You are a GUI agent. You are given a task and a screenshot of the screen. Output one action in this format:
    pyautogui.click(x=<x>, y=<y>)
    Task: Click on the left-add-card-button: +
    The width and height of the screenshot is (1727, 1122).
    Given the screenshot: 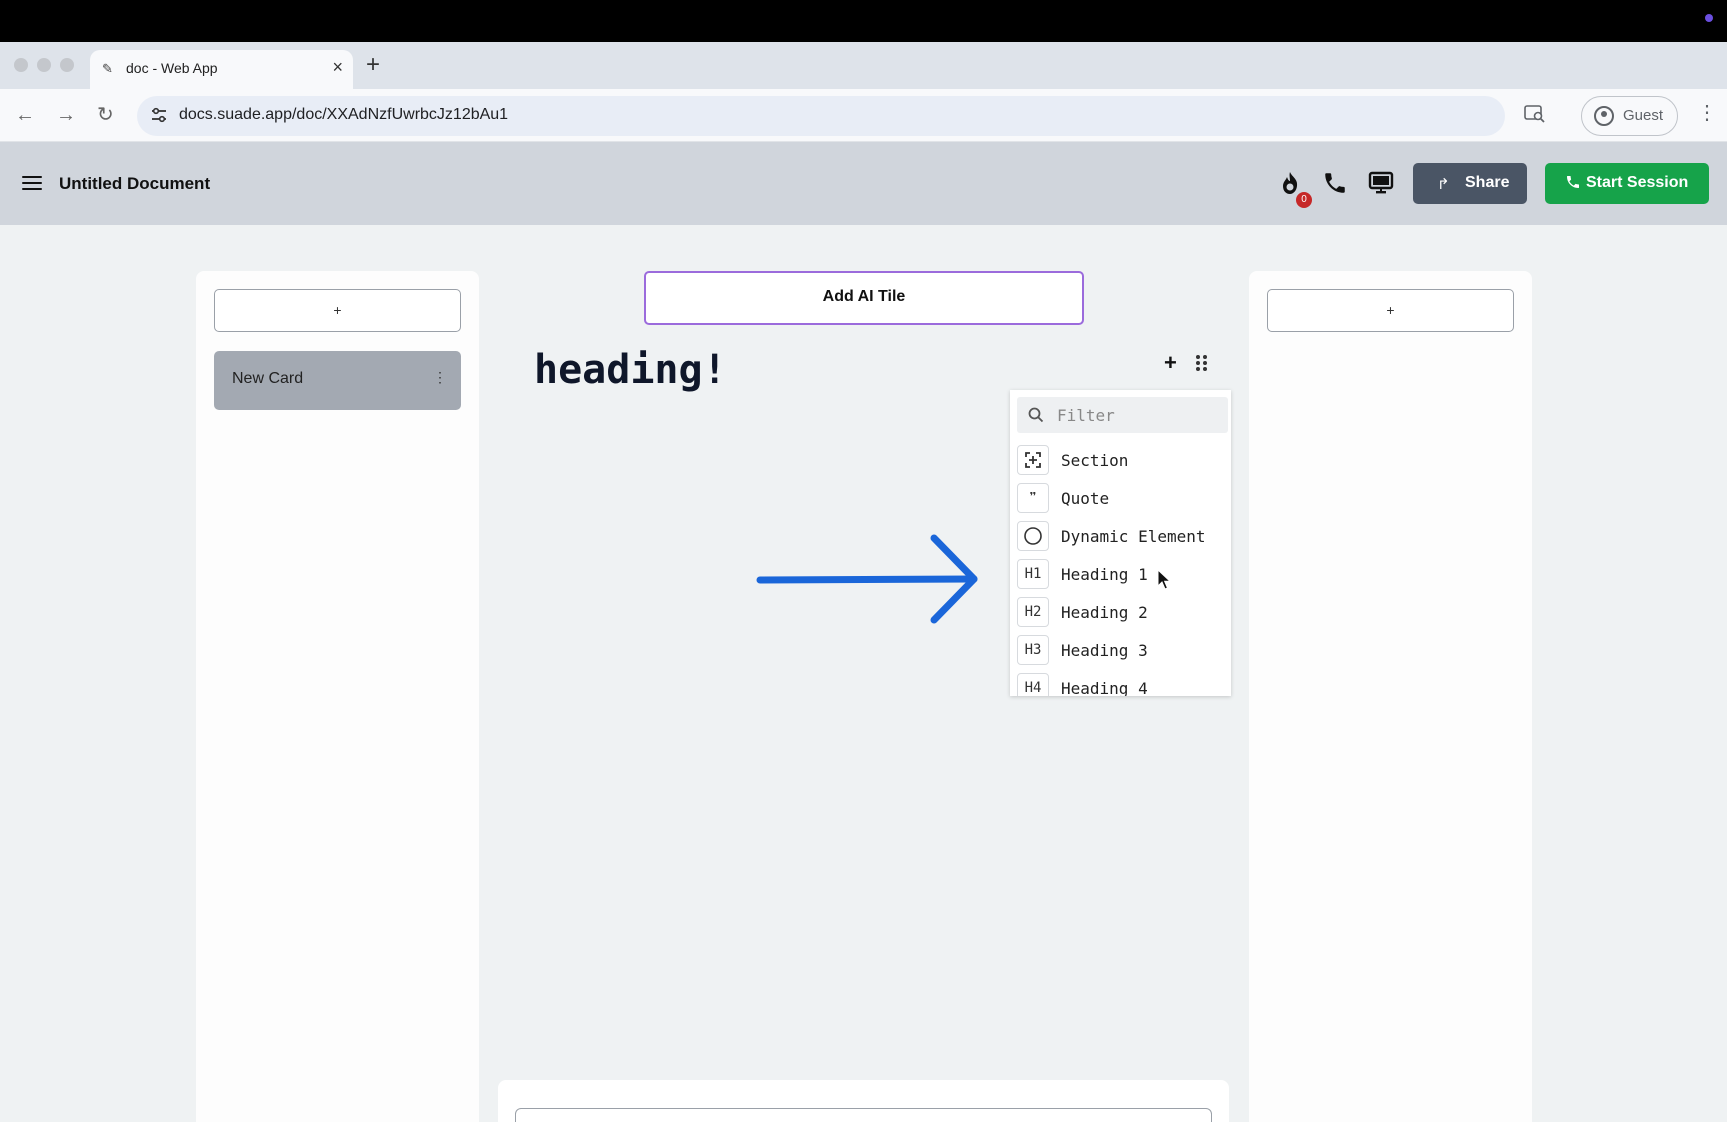 What is the action you would take?
    pyautogui.click(x=337, y=310)
    